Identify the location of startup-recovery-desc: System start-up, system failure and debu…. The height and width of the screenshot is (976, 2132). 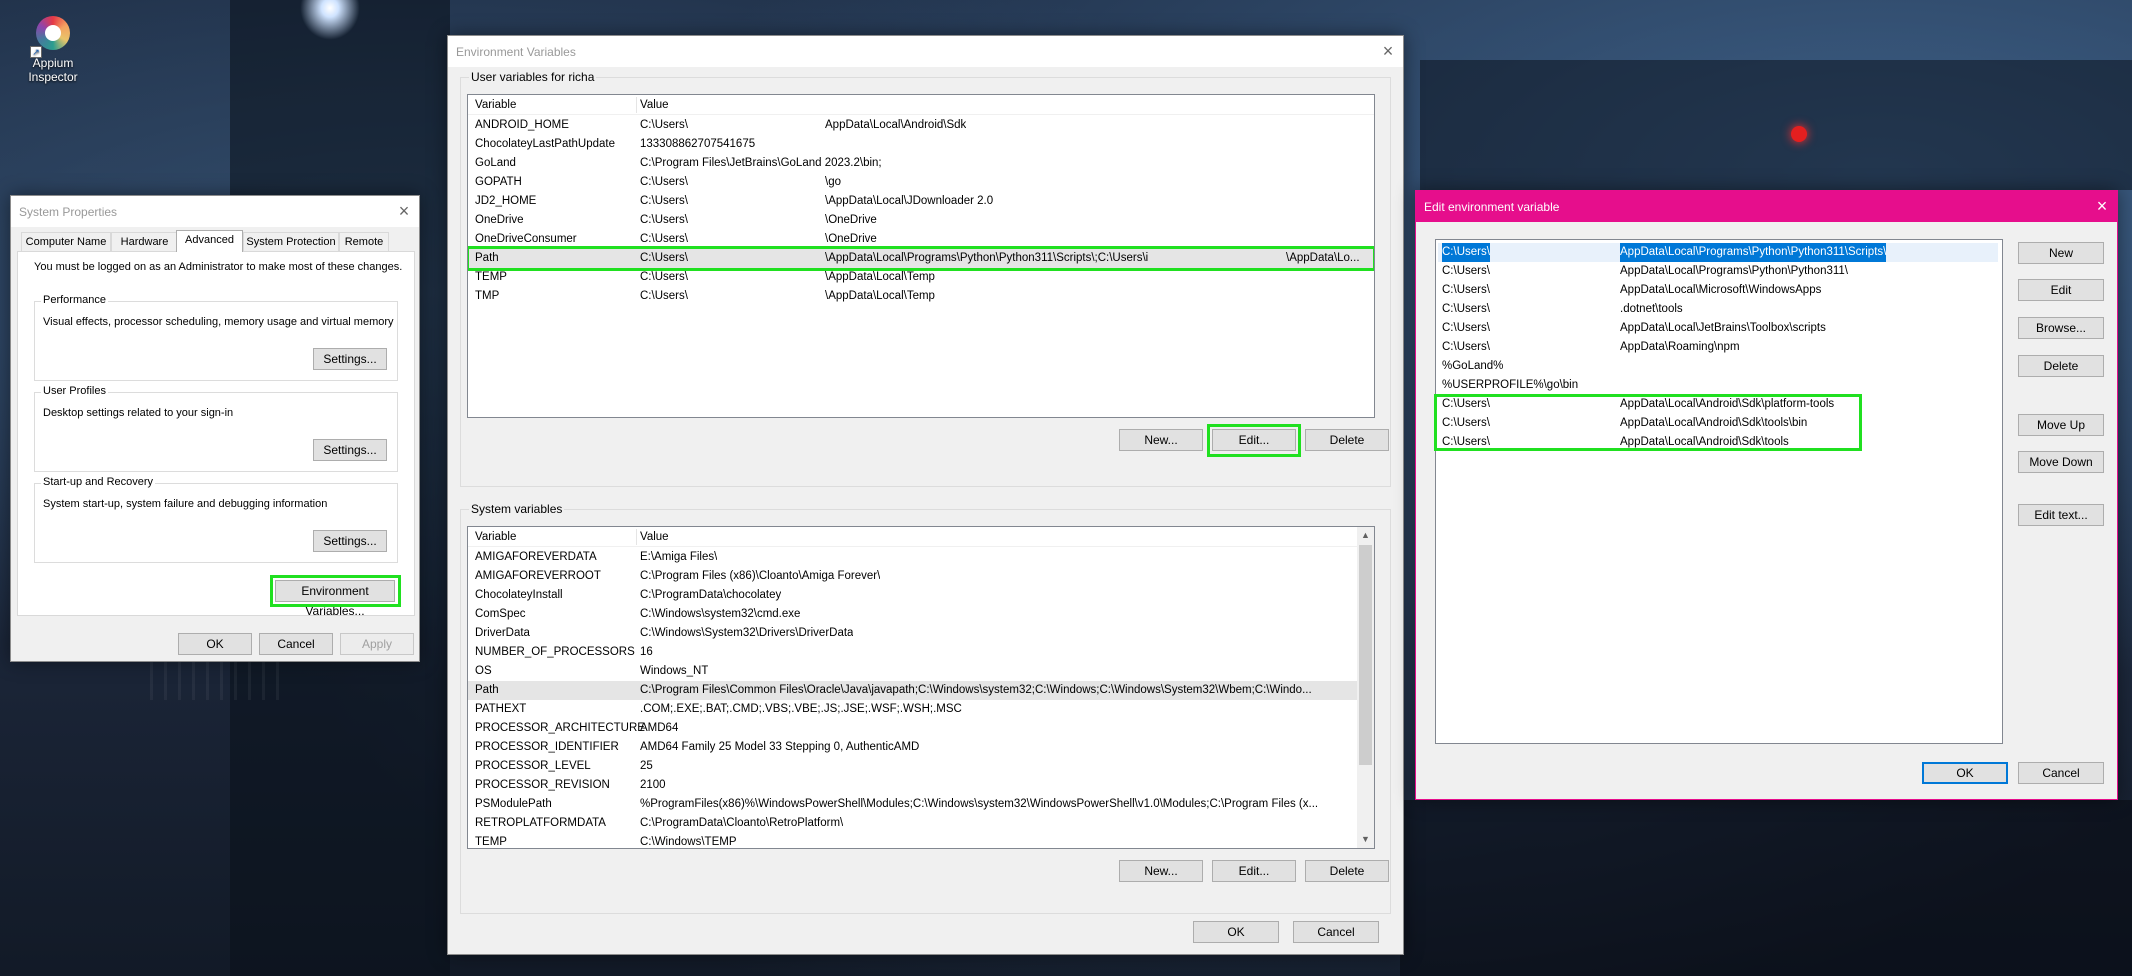
(185, 504).